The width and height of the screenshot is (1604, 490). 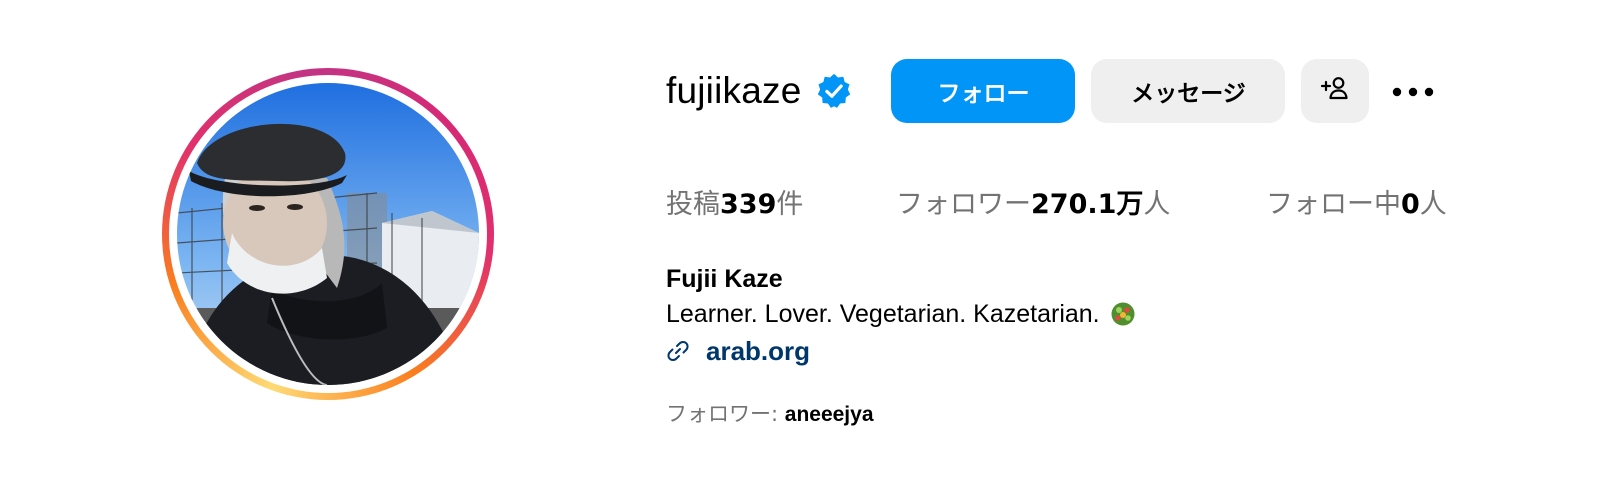 I want to click on external-link: arab.org, so click(x=901, y=351).